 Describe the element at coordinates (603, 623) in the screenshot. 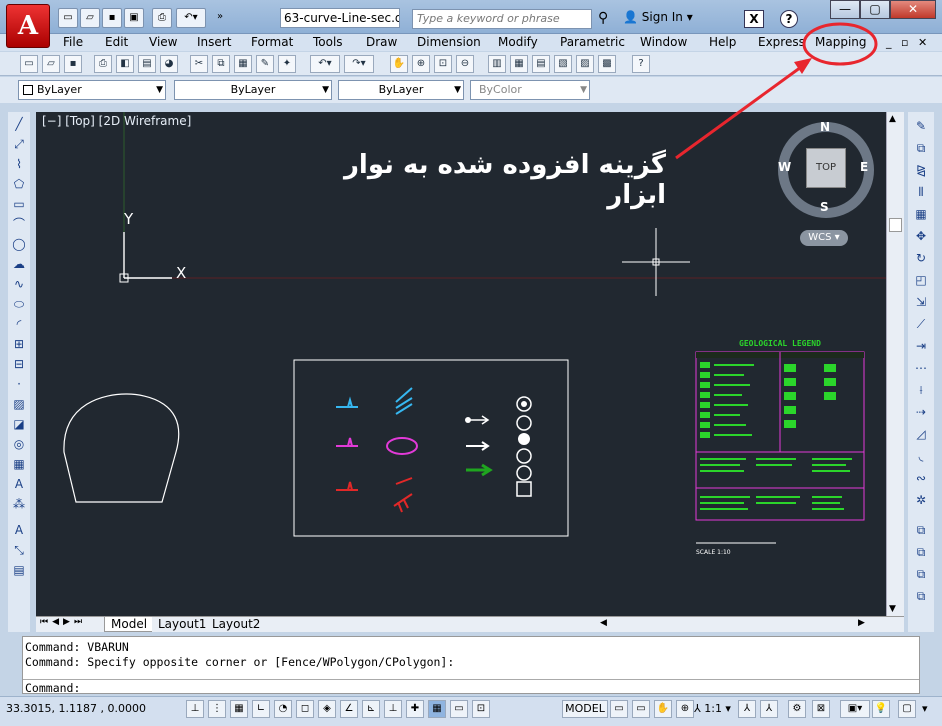

I see `hscroll-left-icon: ◀` at that location.